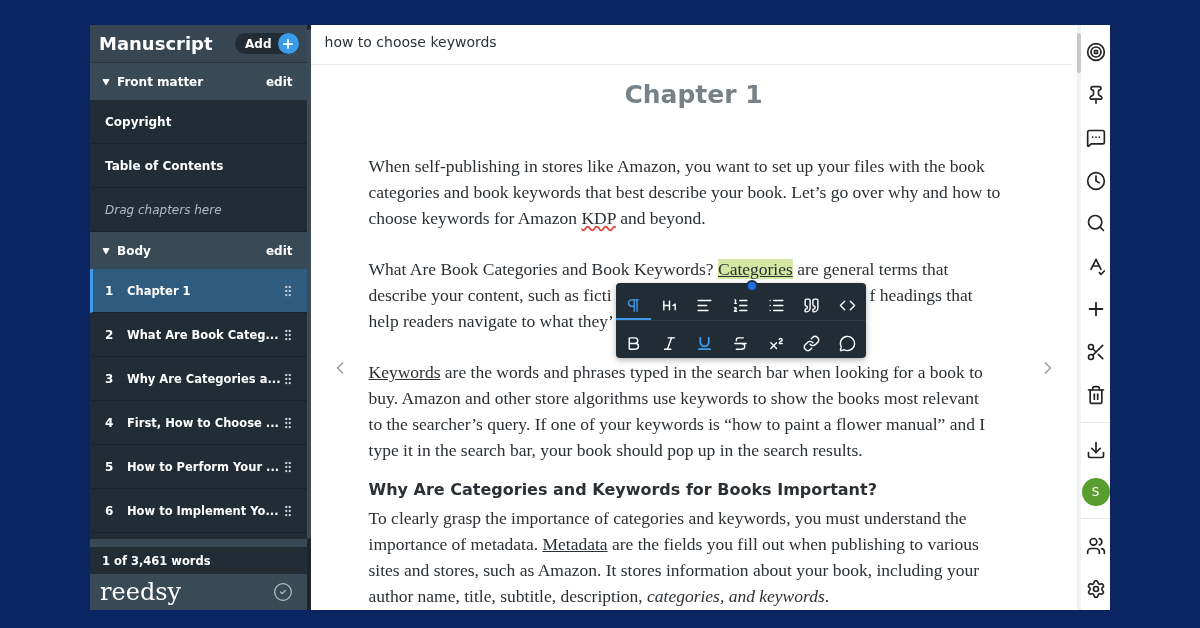 Image resolution: width=1200 pixels, height=628 pixels. What do you see at coordinates (153, 81) in the screenshot?
I see `section-title: Front matter` at bounding box center [153, 81].